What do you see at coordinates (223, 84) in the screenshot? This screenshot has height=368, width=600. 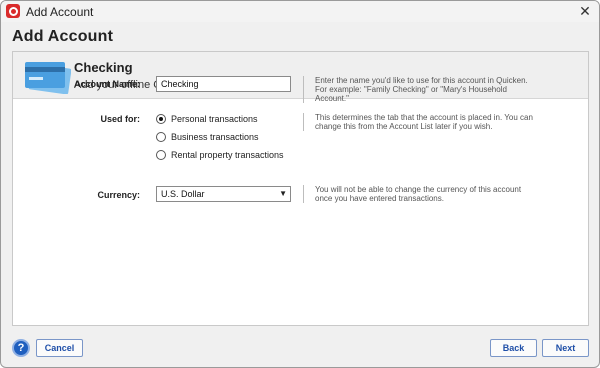 I see `account-name-input` at bounding box center [223, 84].